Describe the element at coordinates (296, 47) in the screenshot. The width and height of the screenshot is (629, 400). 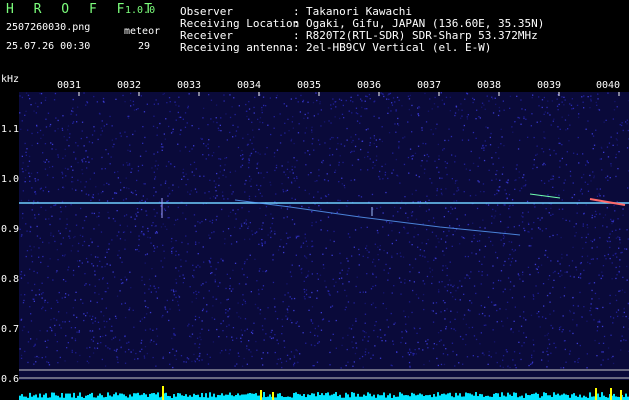
I see `info-sep-antenna: :` at that location.